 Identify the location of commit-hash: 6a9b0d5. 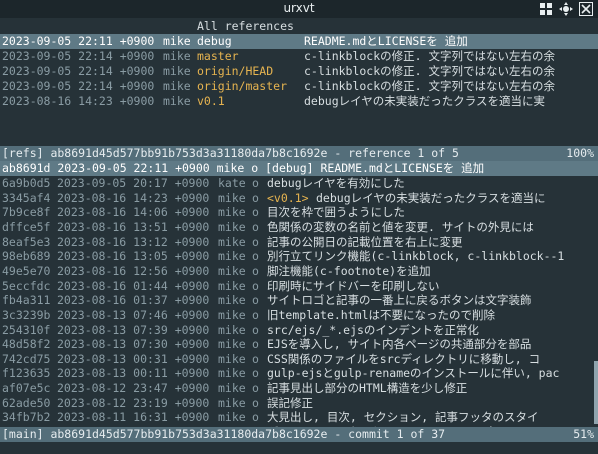
(26, 183).